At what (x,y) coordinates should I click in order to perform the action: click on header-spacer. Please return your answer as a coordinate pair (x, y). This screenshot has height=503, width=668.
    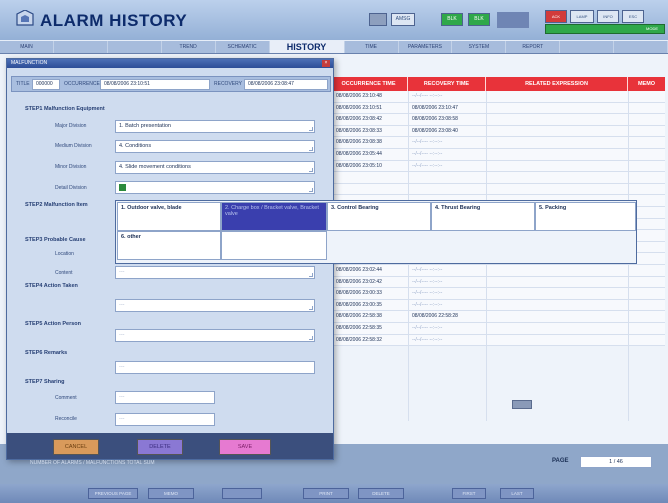
    Looking at the image, I should click on (513, 20).